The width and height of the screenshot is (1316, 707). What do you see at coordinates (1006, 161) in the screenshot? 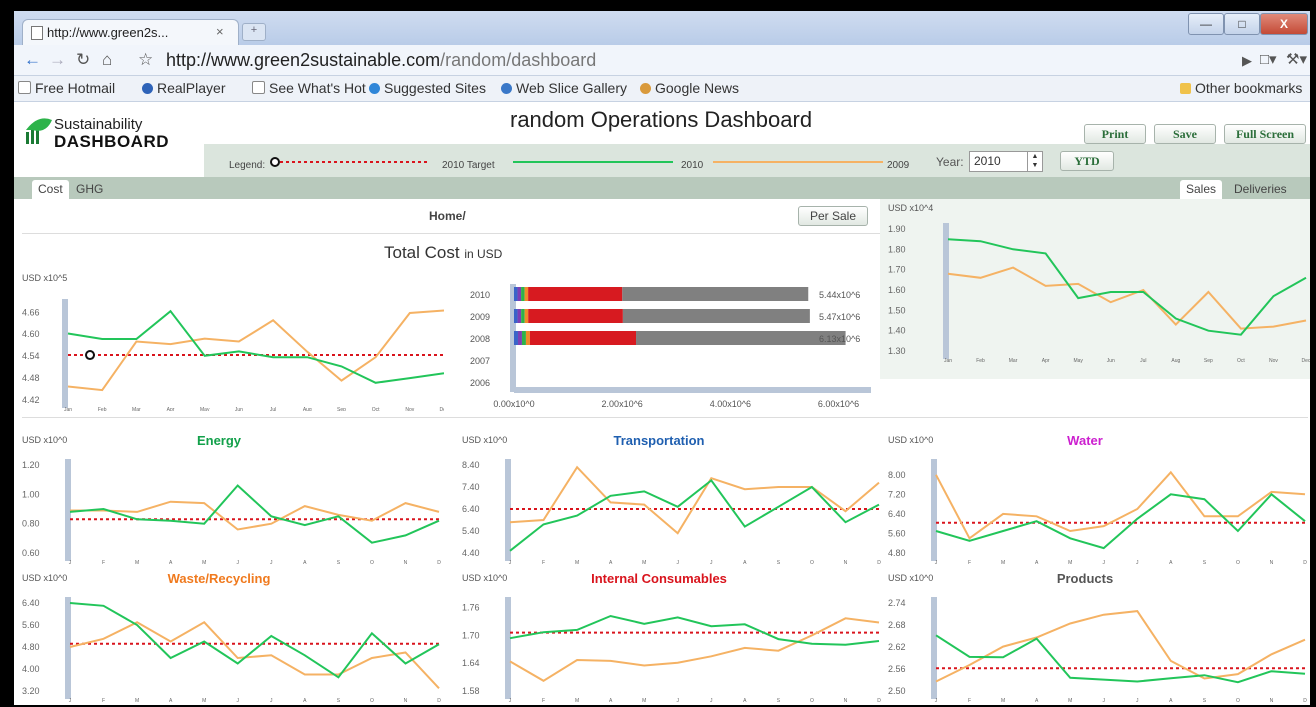
I see `year-spinner: 2010 ▲ ▼` at bounding box center [1006, 161].